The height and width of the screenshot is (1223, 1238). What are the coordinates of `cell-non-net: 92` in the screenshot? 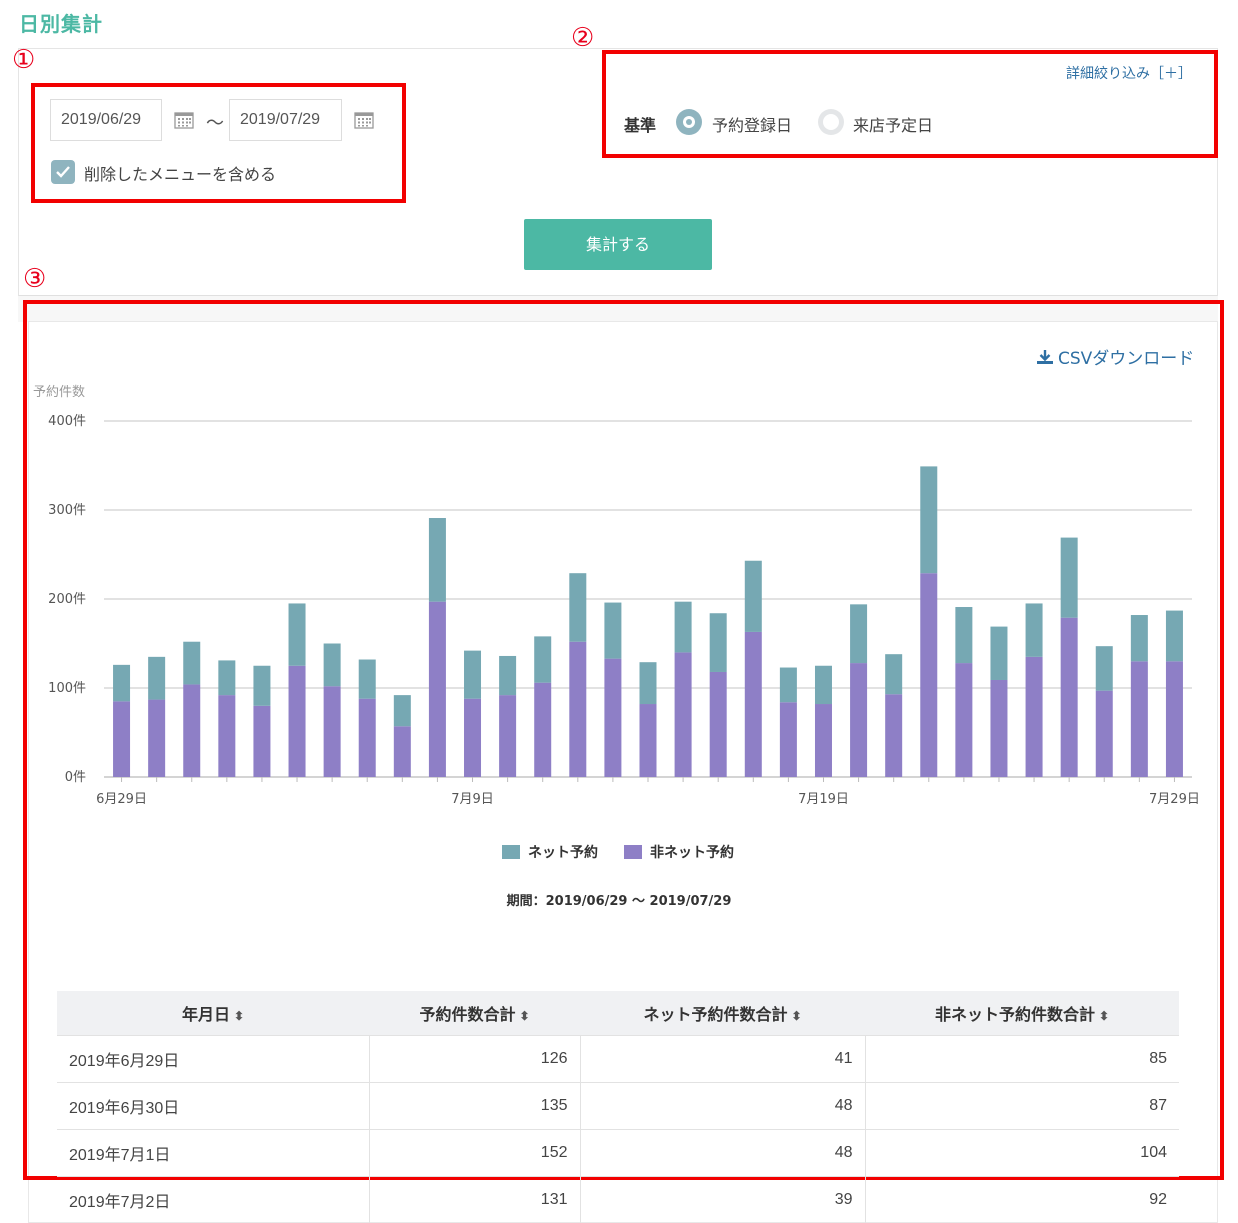 It's located at (1022, 1199).